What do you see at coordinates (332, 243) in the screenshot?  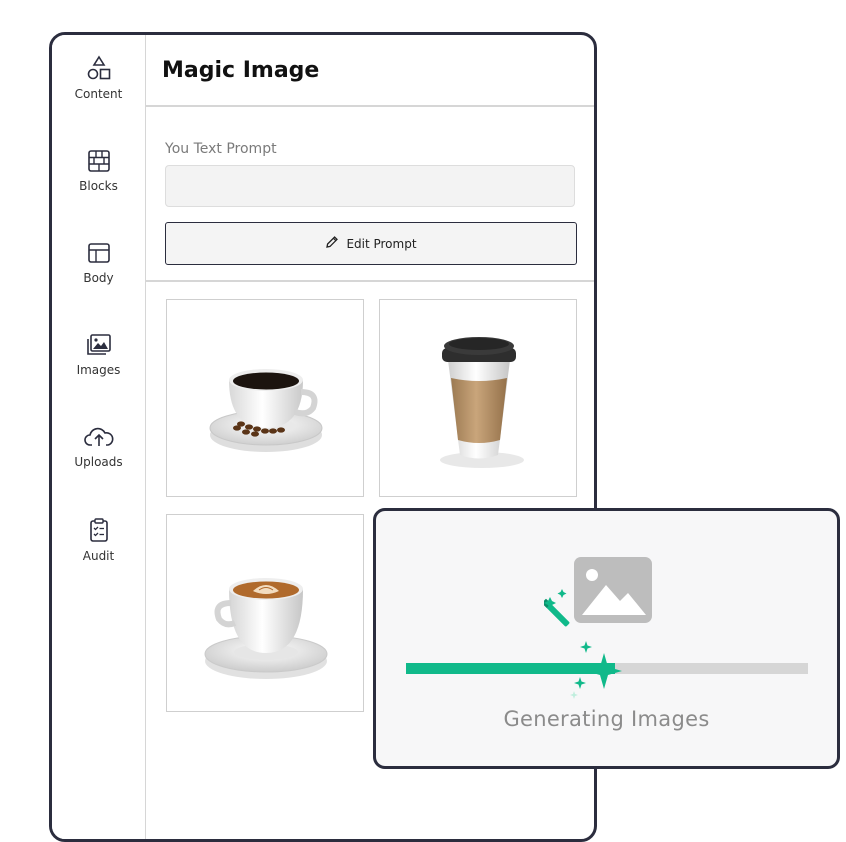 I see `pencil-icon` at bounding box center [332, 243].